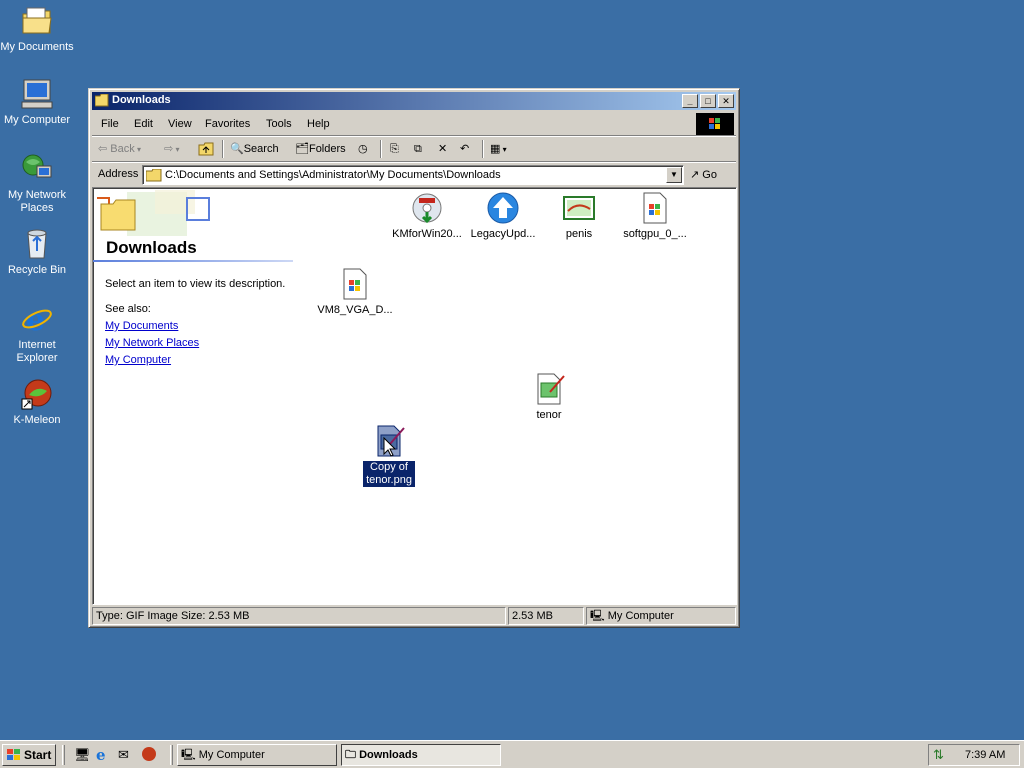 Image resolution: width=1024 pixels, height=768 pixels. What do you see at coordinates (188, 755) in the screenshot?
I see `my-computer-small-icon: 🖳` at bounding box center [188, 755].